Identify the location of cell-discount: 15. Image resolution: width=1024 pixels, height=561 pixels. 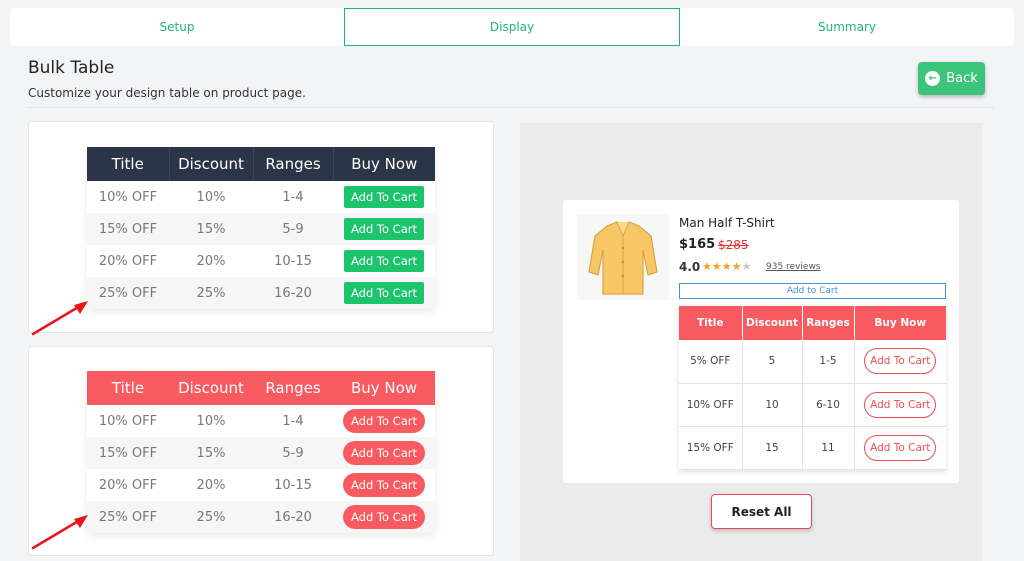
(772, 448).